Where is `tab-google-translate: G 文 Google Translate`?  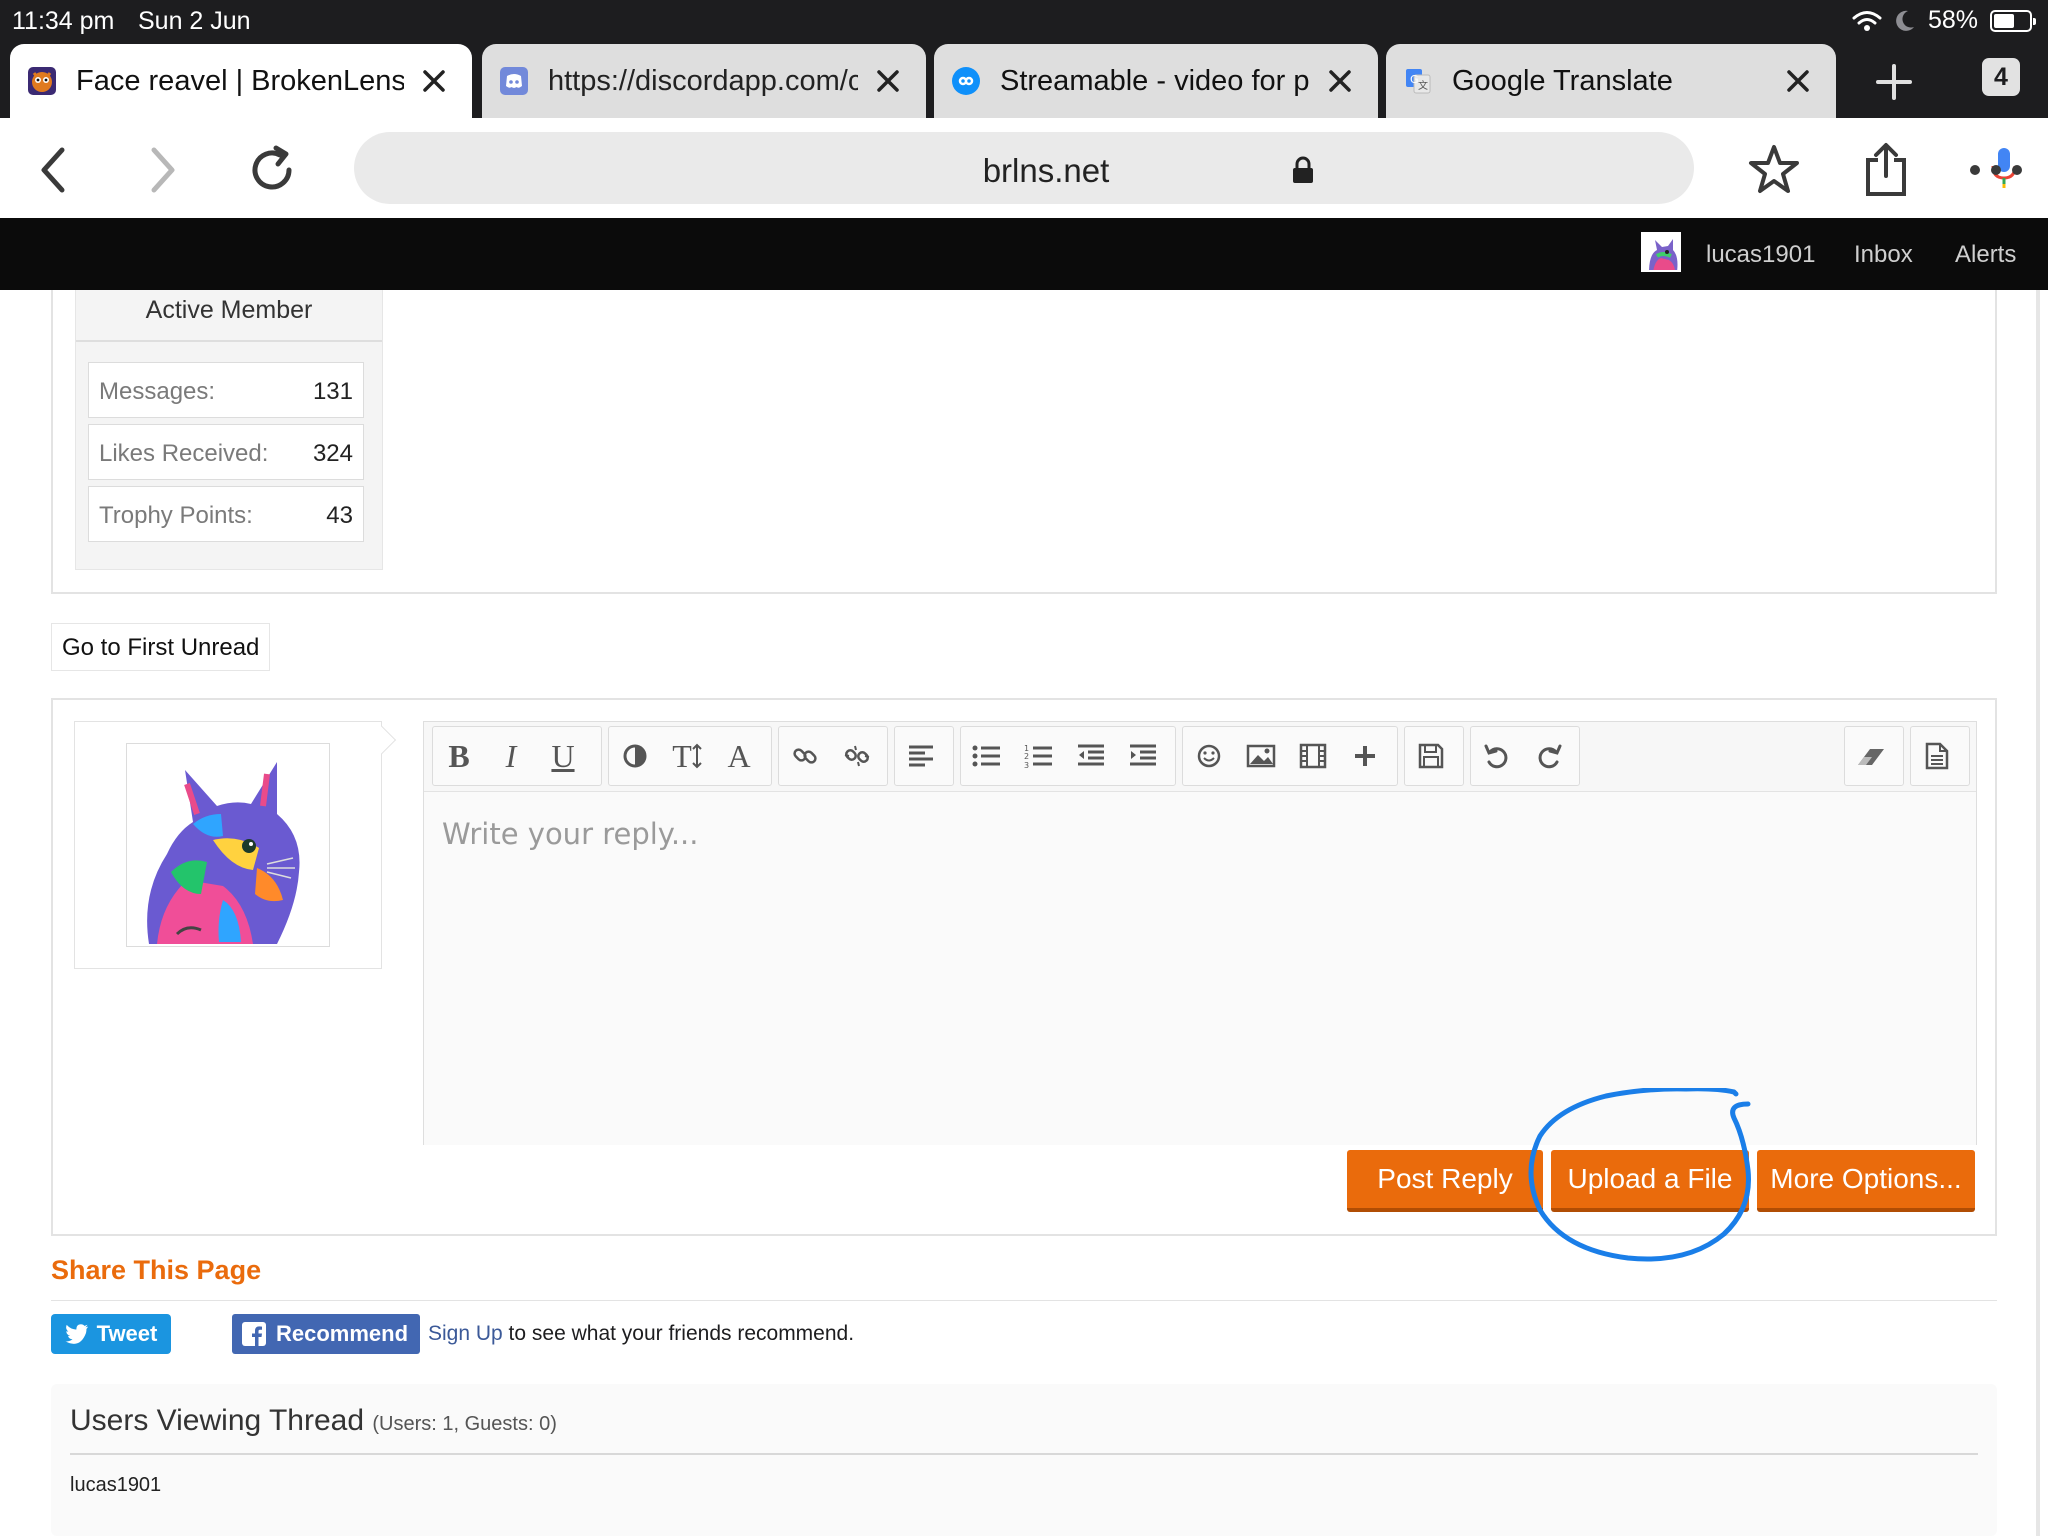
tab-google-translate: G 文 Google Translate is located at coordinates (1611, 81).